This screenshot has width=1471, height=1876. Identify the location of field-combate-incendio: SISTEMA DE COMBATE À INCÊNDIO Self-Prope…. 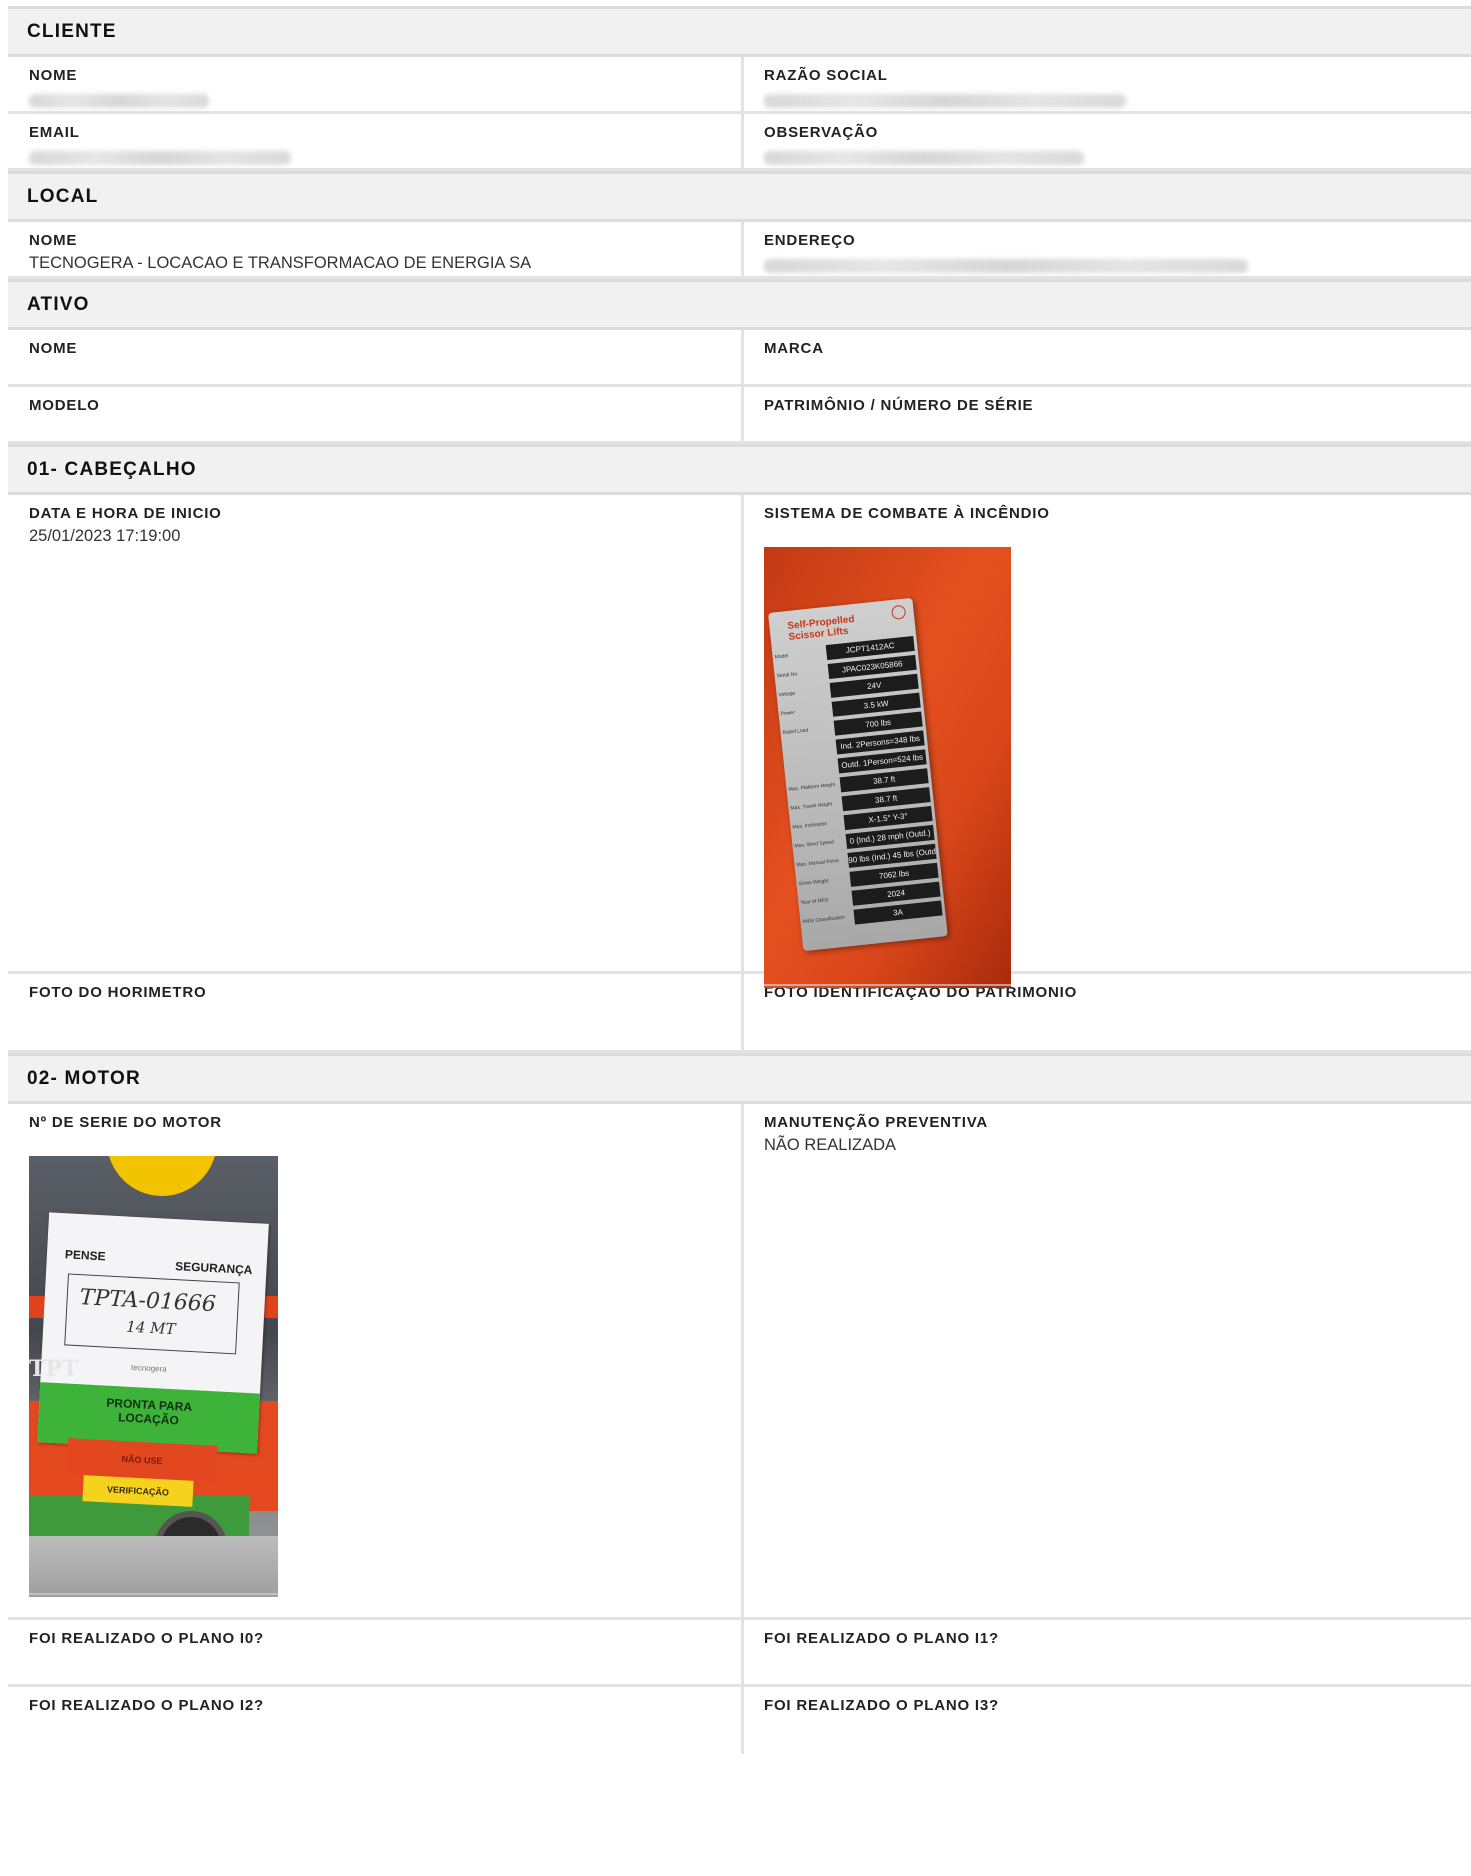
(1107, 741).